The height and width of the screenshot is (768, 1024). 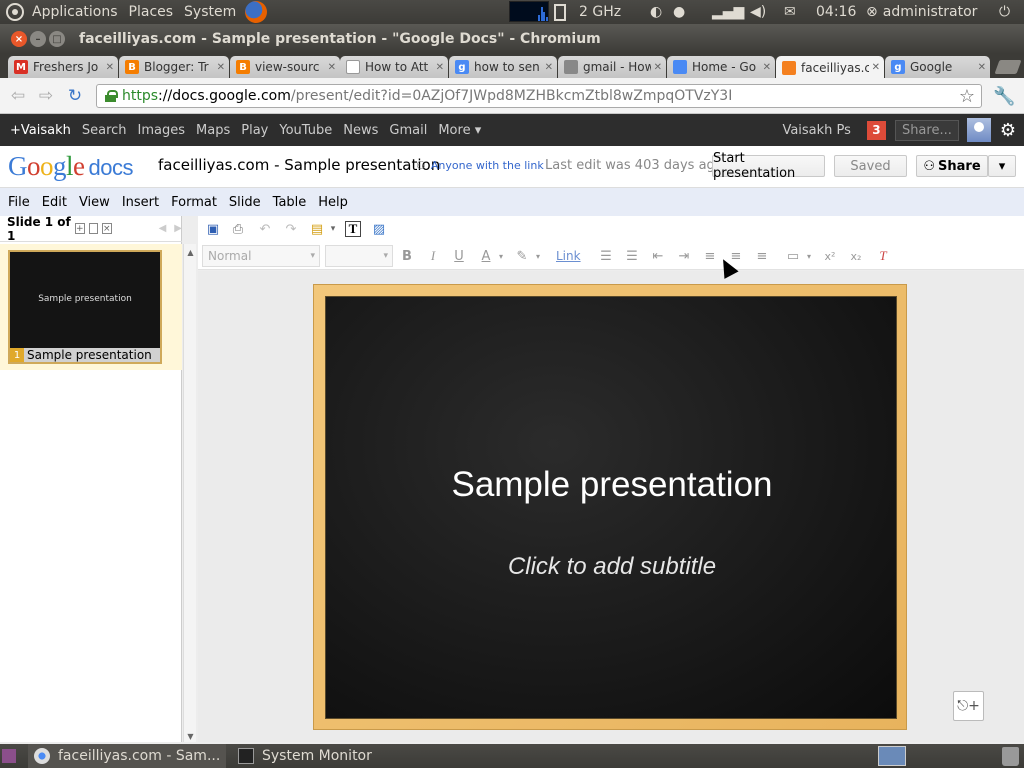 What do you see at coordinates (656, 12) in the screenshot?
I see `weather-icon: ◐` at bounding box center [656, 12].